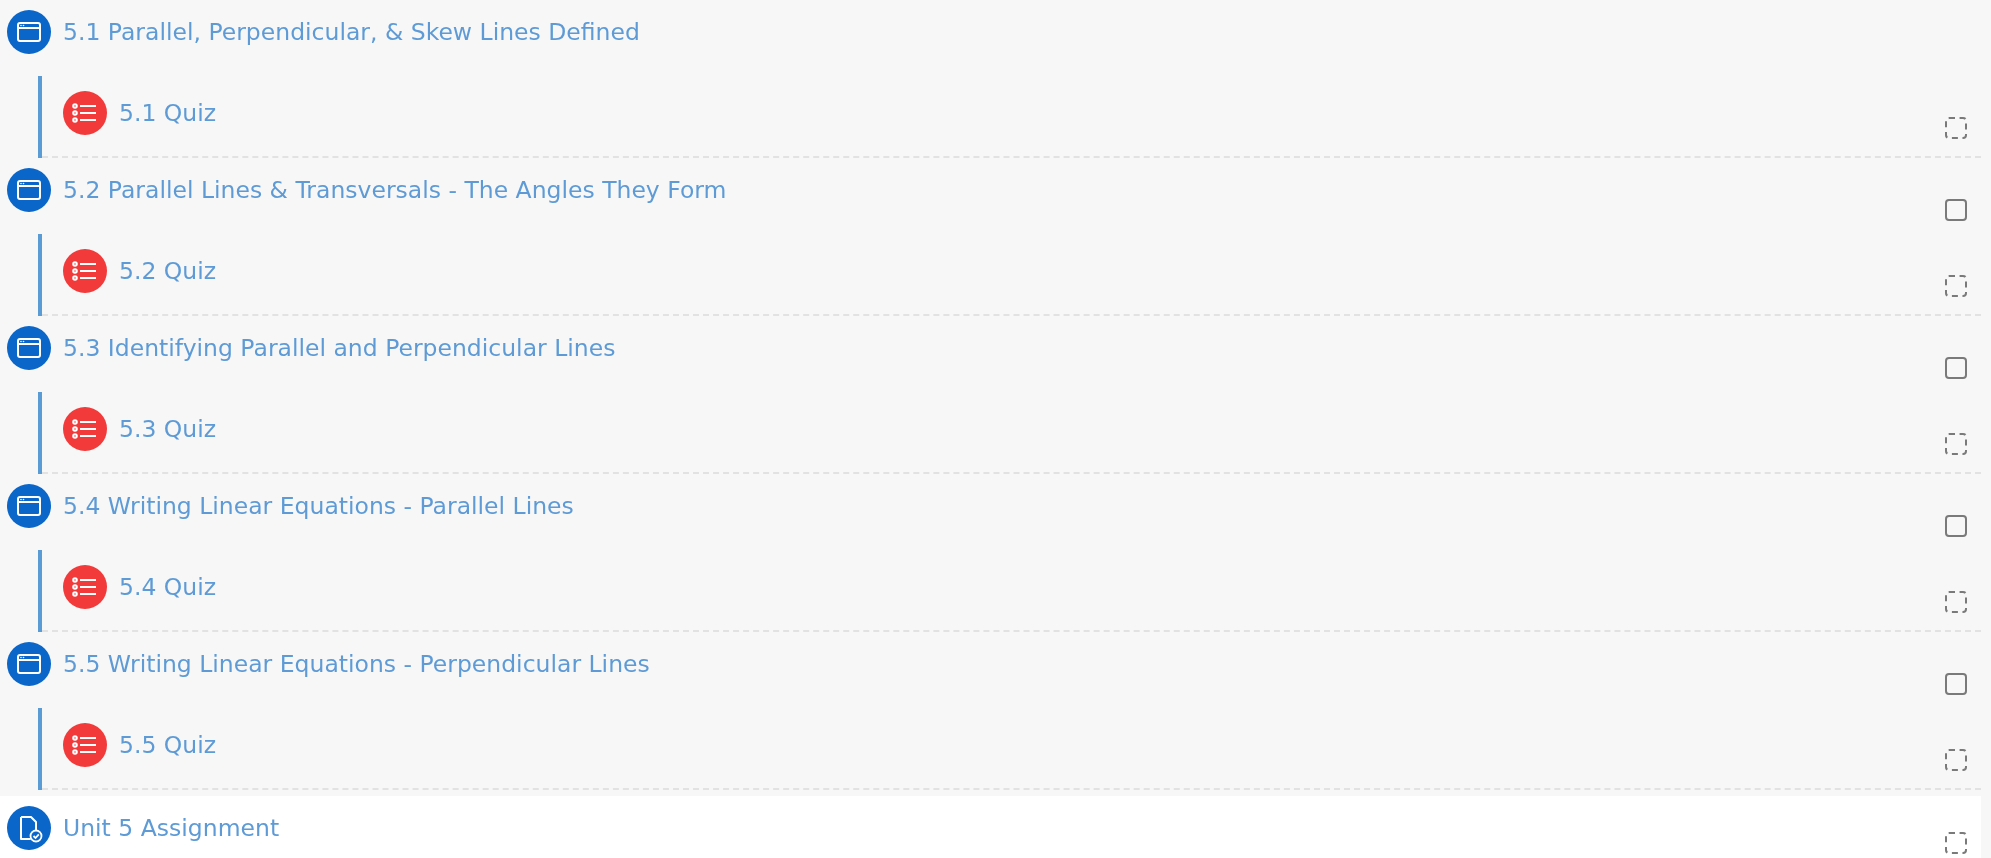  What do you see at coordinates (29, 828) in the screenshot?
I see `document-check-icon` at bounding box center [29, 828].